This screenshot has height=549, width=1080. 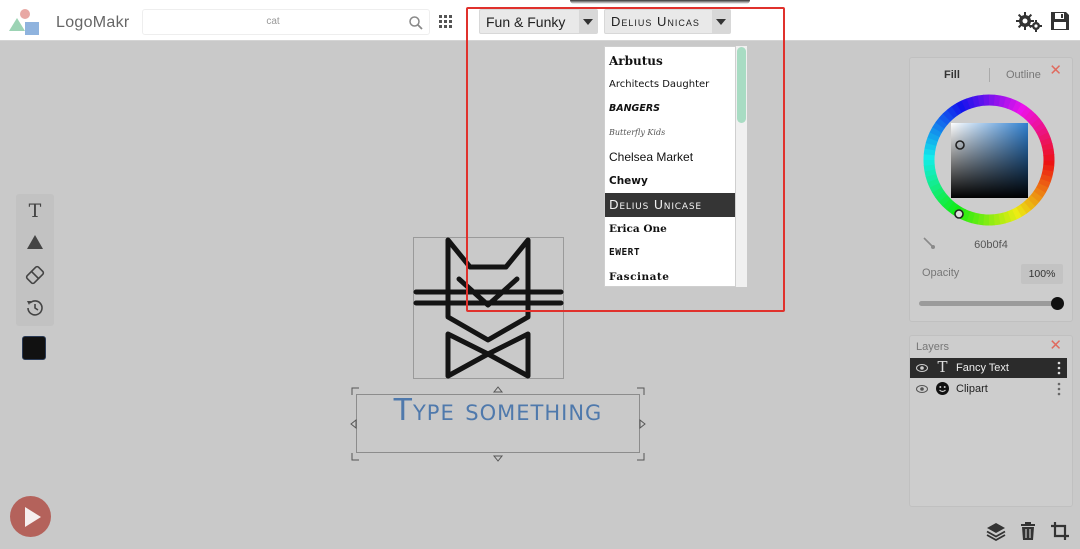 I want to click on opacity-slider-handle, so click(x=1057, y=303).